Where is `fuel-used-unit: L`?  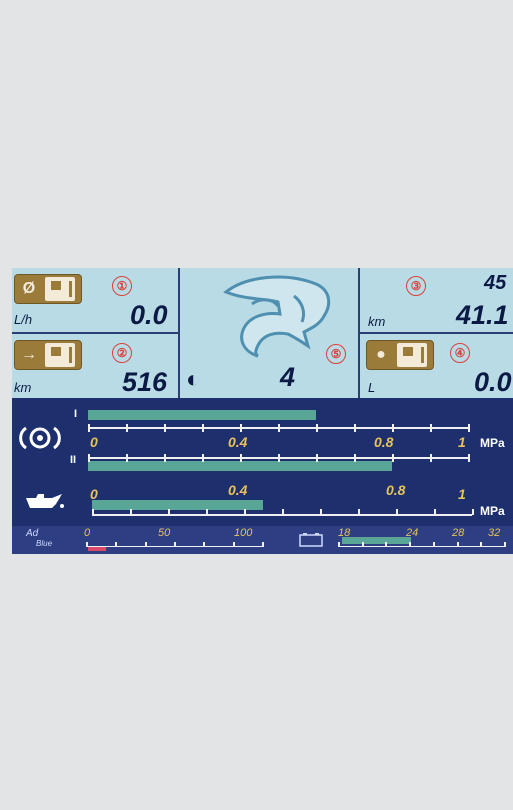 fuel-used-unit: L is located at coordinates (372, 387).